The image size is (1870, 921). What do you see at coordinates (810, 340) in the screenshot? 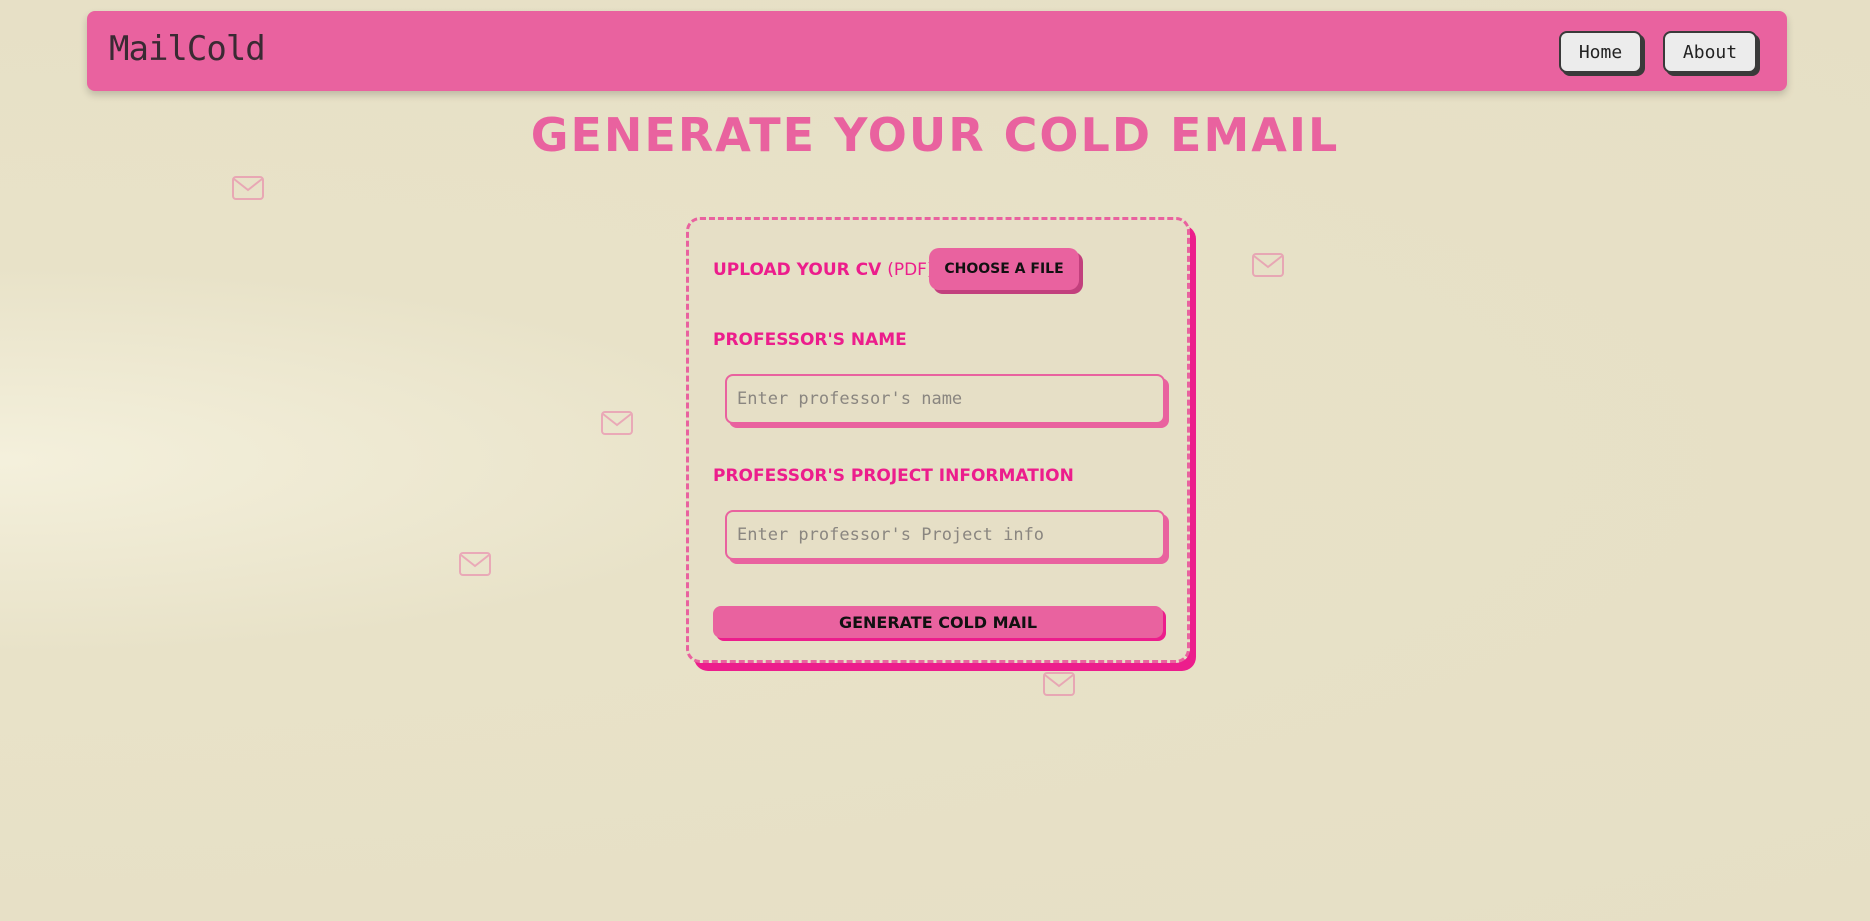
I see `professor-name-label: PROFESSOR'S NAME` at bounding box center [810, 340].